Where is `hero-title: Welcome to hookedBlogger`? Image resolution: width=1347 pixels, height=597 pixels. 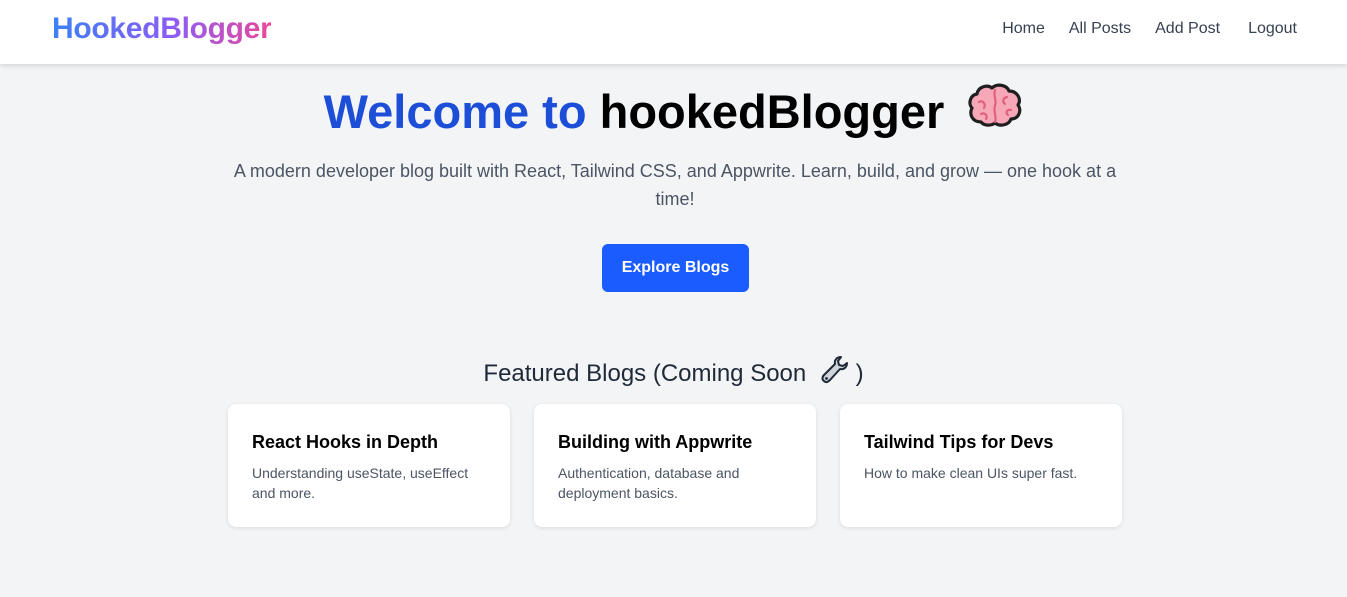
hero-title: Welcome to hookedBlogger is located at coordinates (673, 112).